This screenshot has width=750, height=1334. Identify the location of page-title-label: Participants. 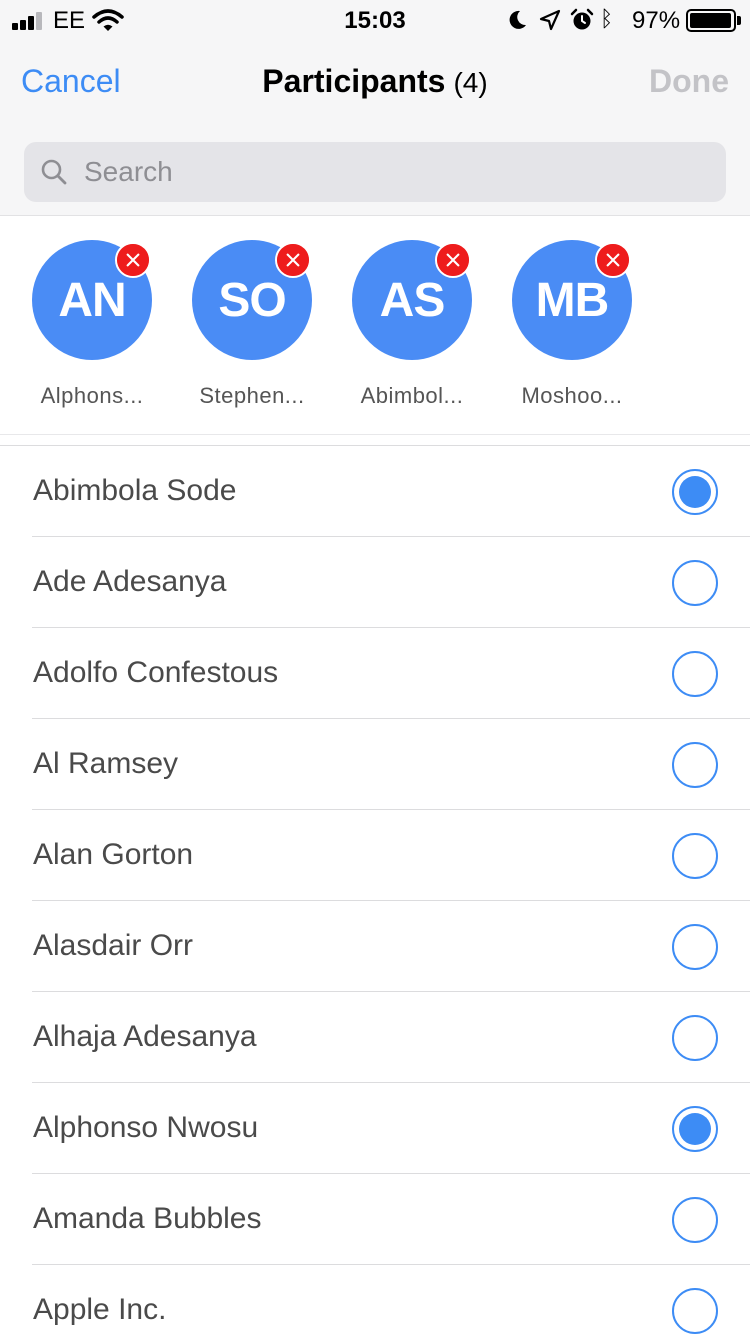
(354, 81).